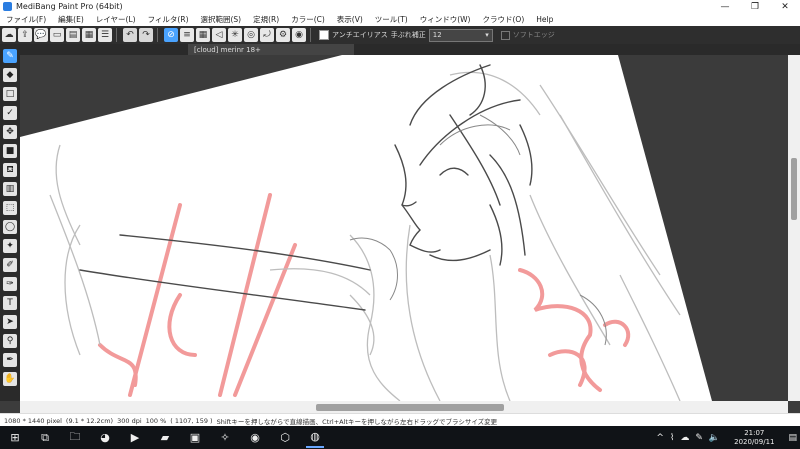 This screenshot has height=449, width=800. I want to click on cloud-icon: ☁, so click(9, 35).